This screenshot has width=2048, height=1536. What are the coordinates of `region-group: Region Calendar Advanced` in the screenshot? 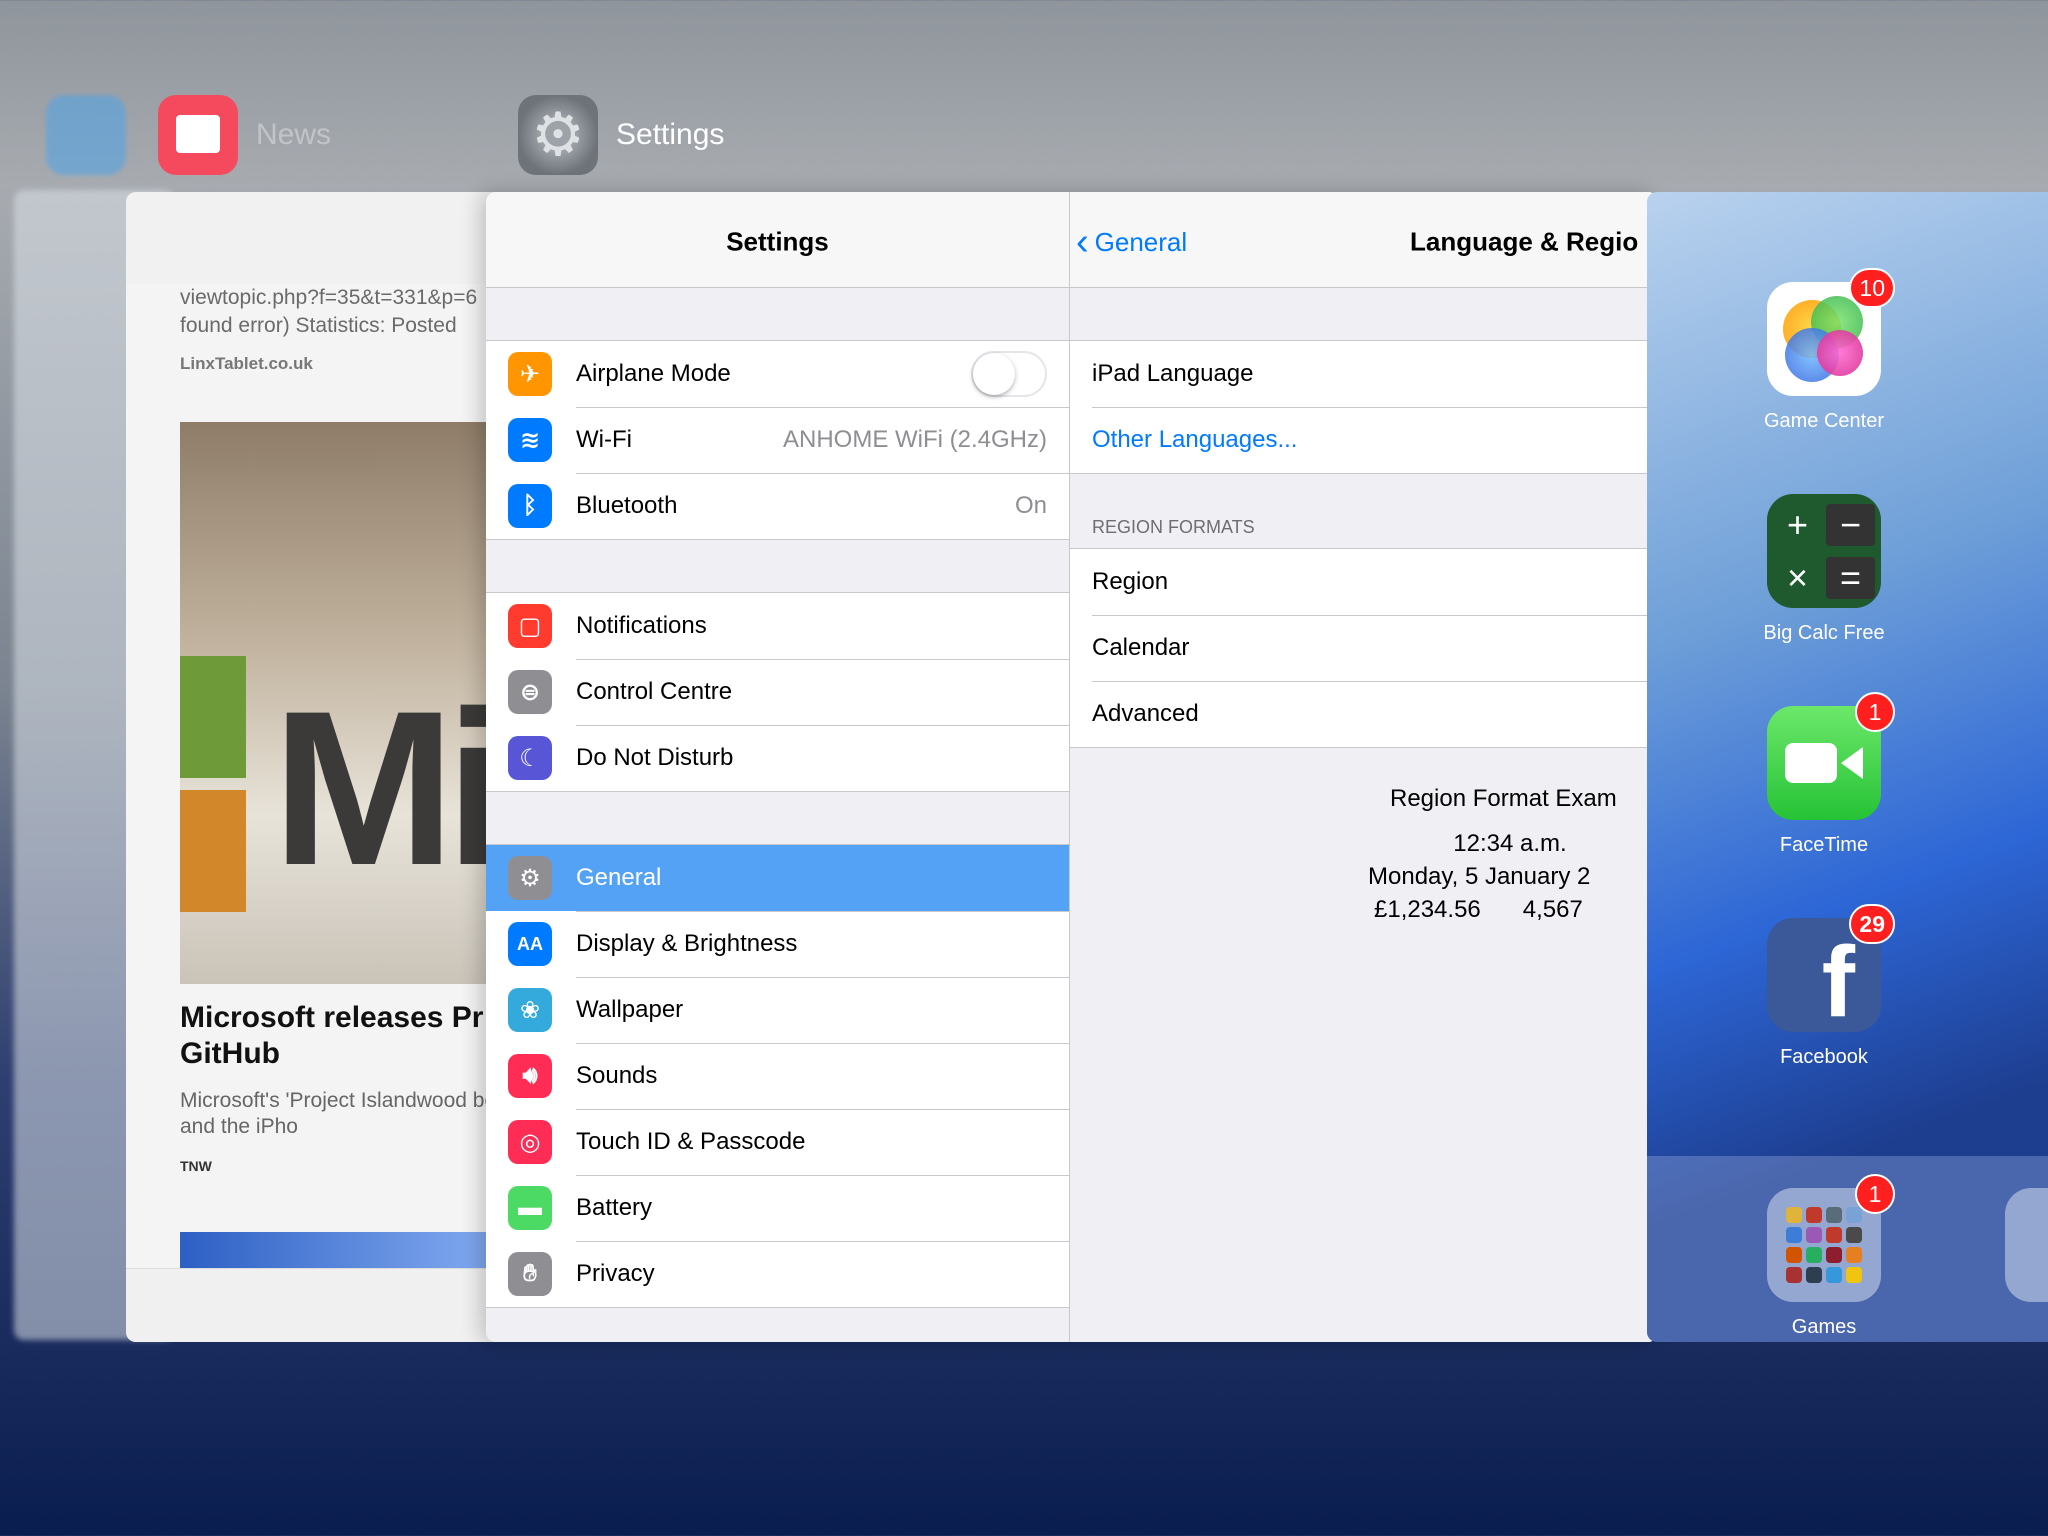 It's located at (1364, 648).